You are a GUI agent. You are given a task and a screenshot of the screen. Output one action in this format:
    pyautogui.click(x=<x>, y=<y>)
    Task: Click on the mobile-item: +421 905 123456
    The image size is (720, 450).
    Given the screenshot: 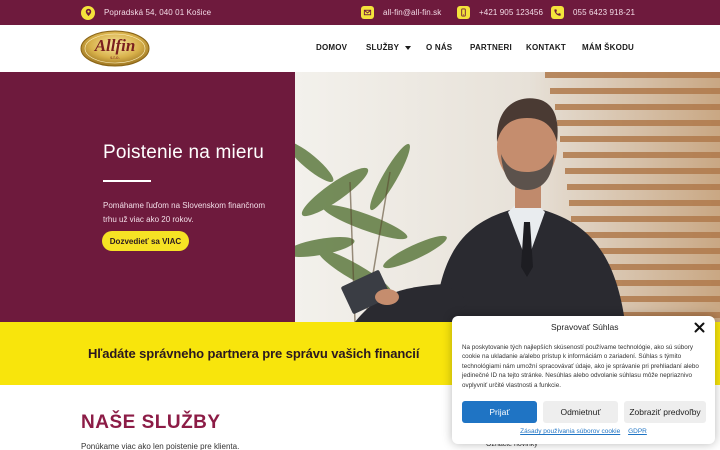 What is the action you would take?
    pyautogui.click(x=500, y=12)
    